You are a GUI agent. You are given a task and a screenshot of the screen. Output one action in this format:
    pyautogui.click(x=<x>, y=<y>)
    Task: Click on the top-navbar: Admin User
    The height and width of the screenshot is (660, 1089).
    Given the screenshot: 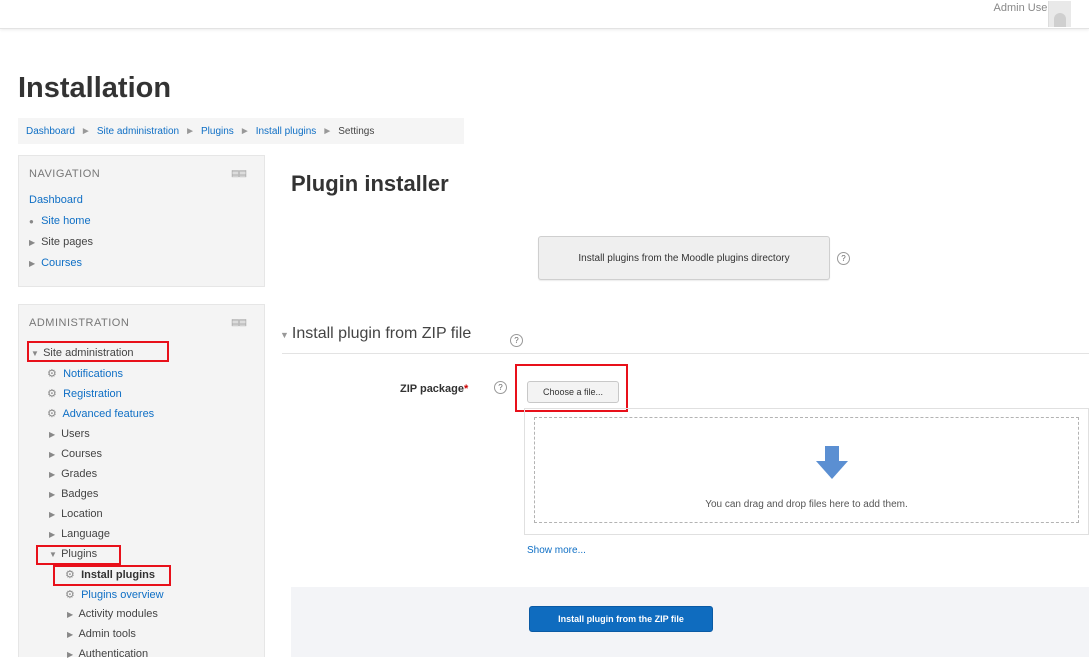 What is the action you would take?
    pyautogui.click(x=544, y=14)
    